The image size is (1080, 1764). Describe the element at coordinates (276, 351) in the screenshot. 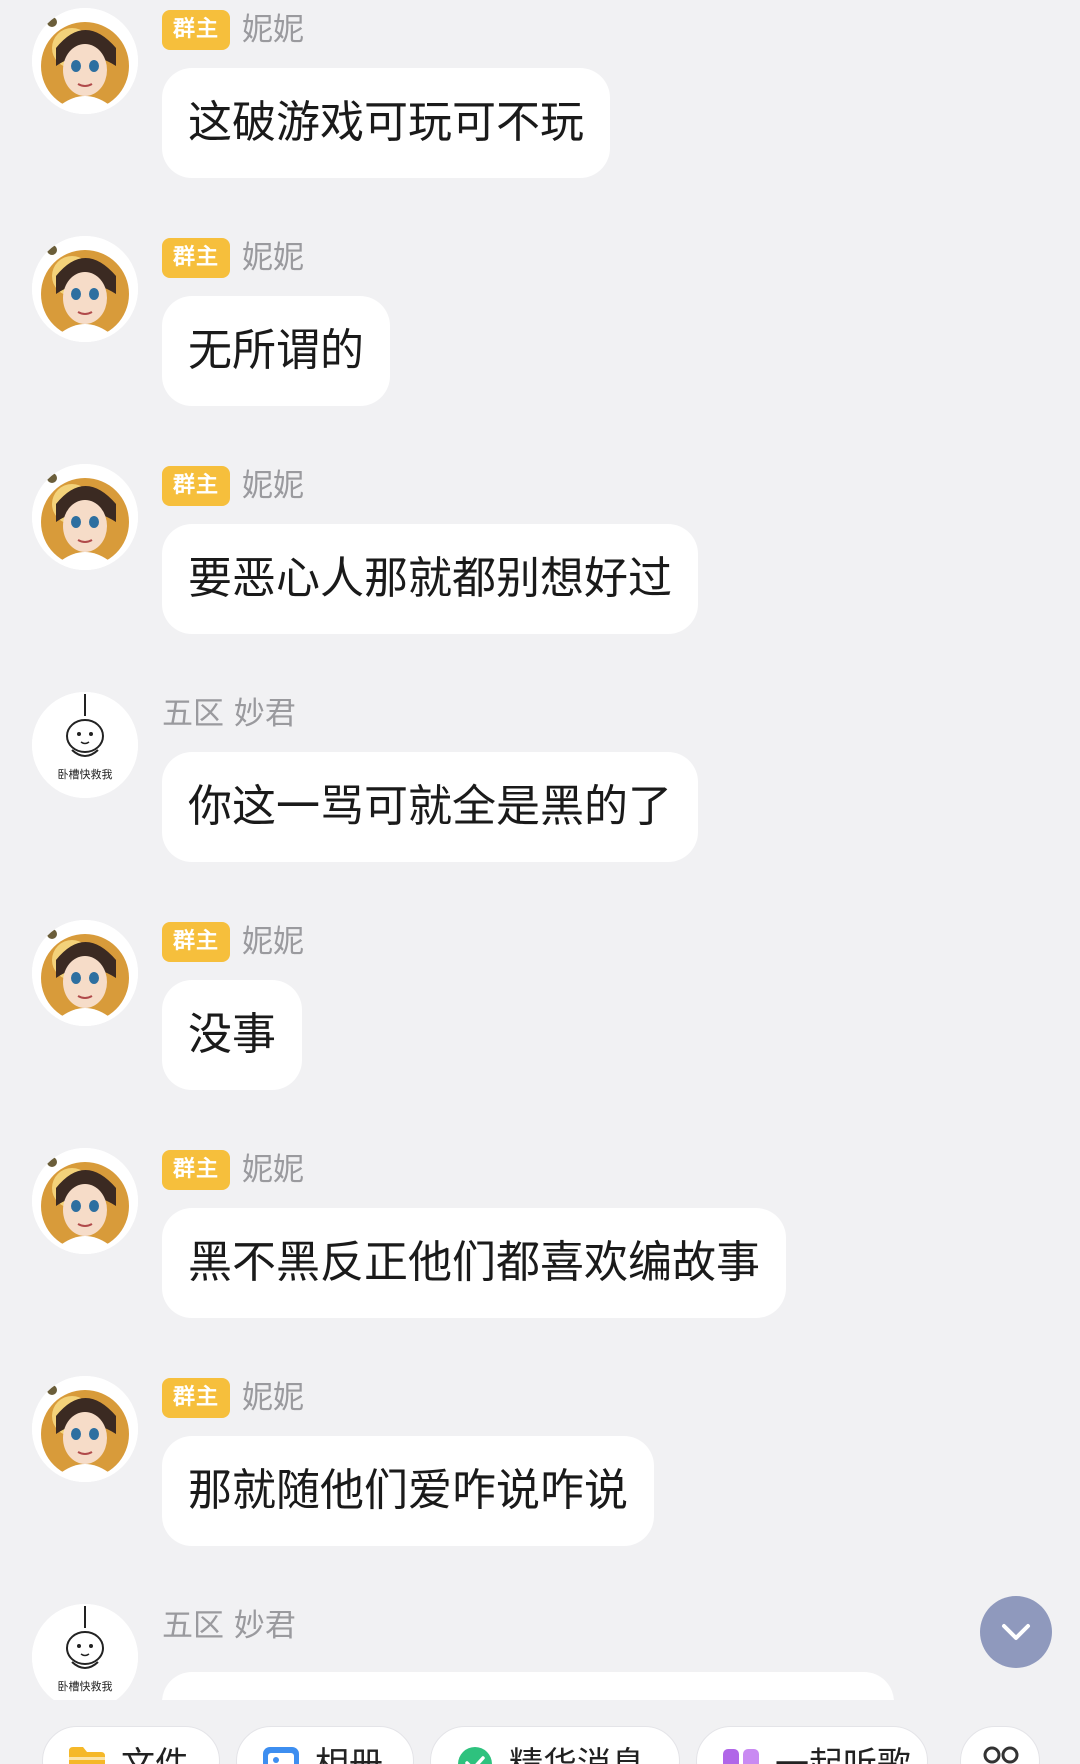

I see `message-bubble: 无所谓的` at that location.